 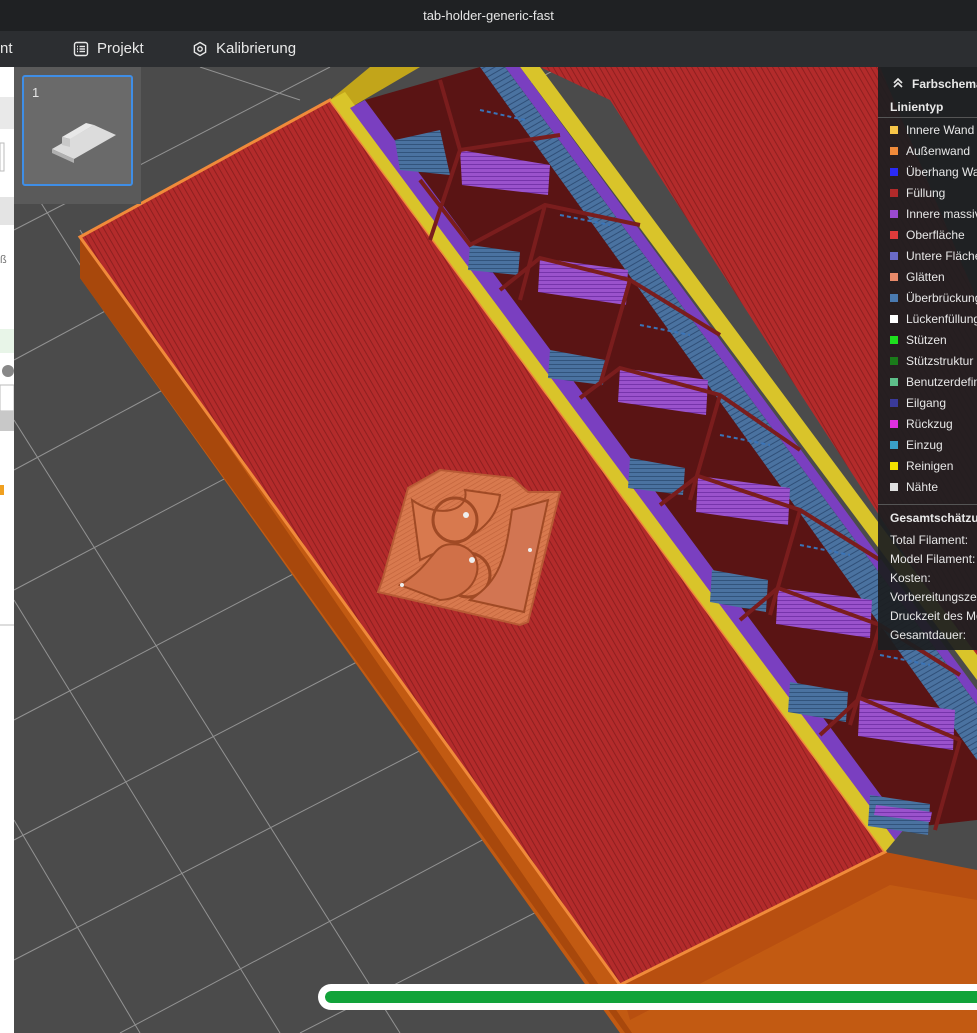 I want to click on legend-item: Stützen, so click(x=918, y=339).